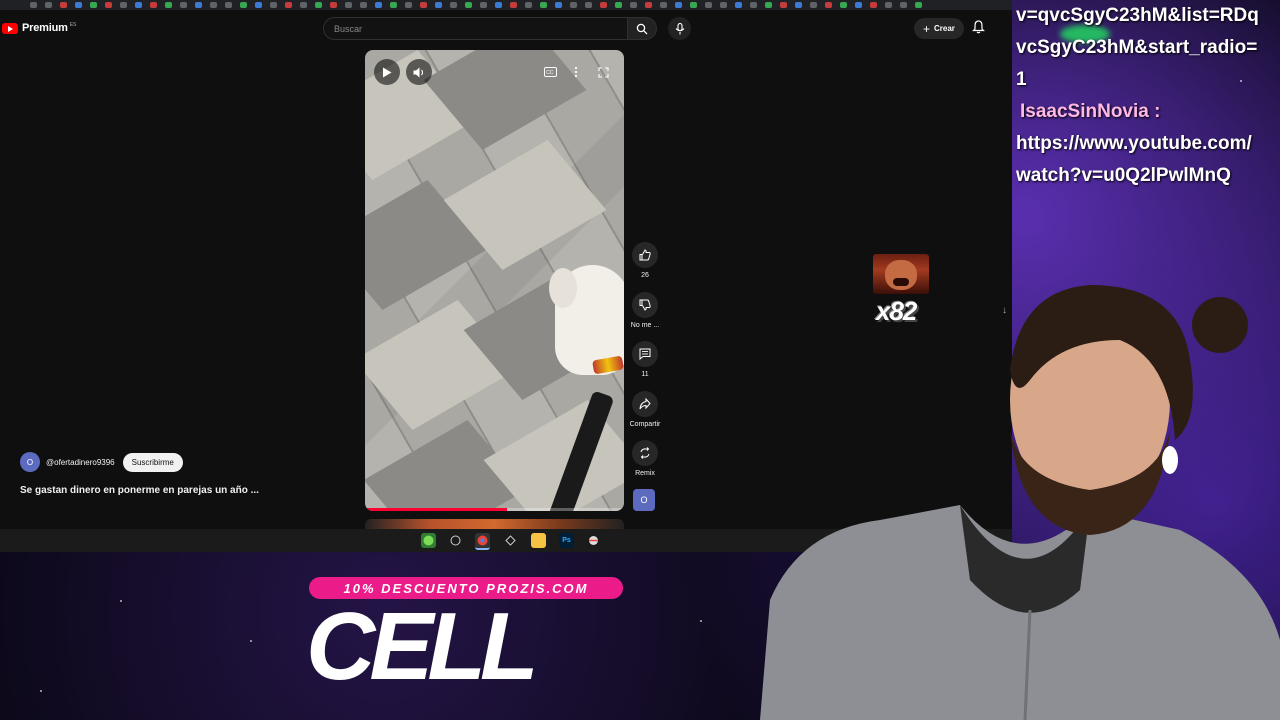 Image resolution: width=1280 pixels, height=720 pixels. Describe the element at coordinates (644, 500) in the screenshot. I see `sound-avatar: O` at that location.